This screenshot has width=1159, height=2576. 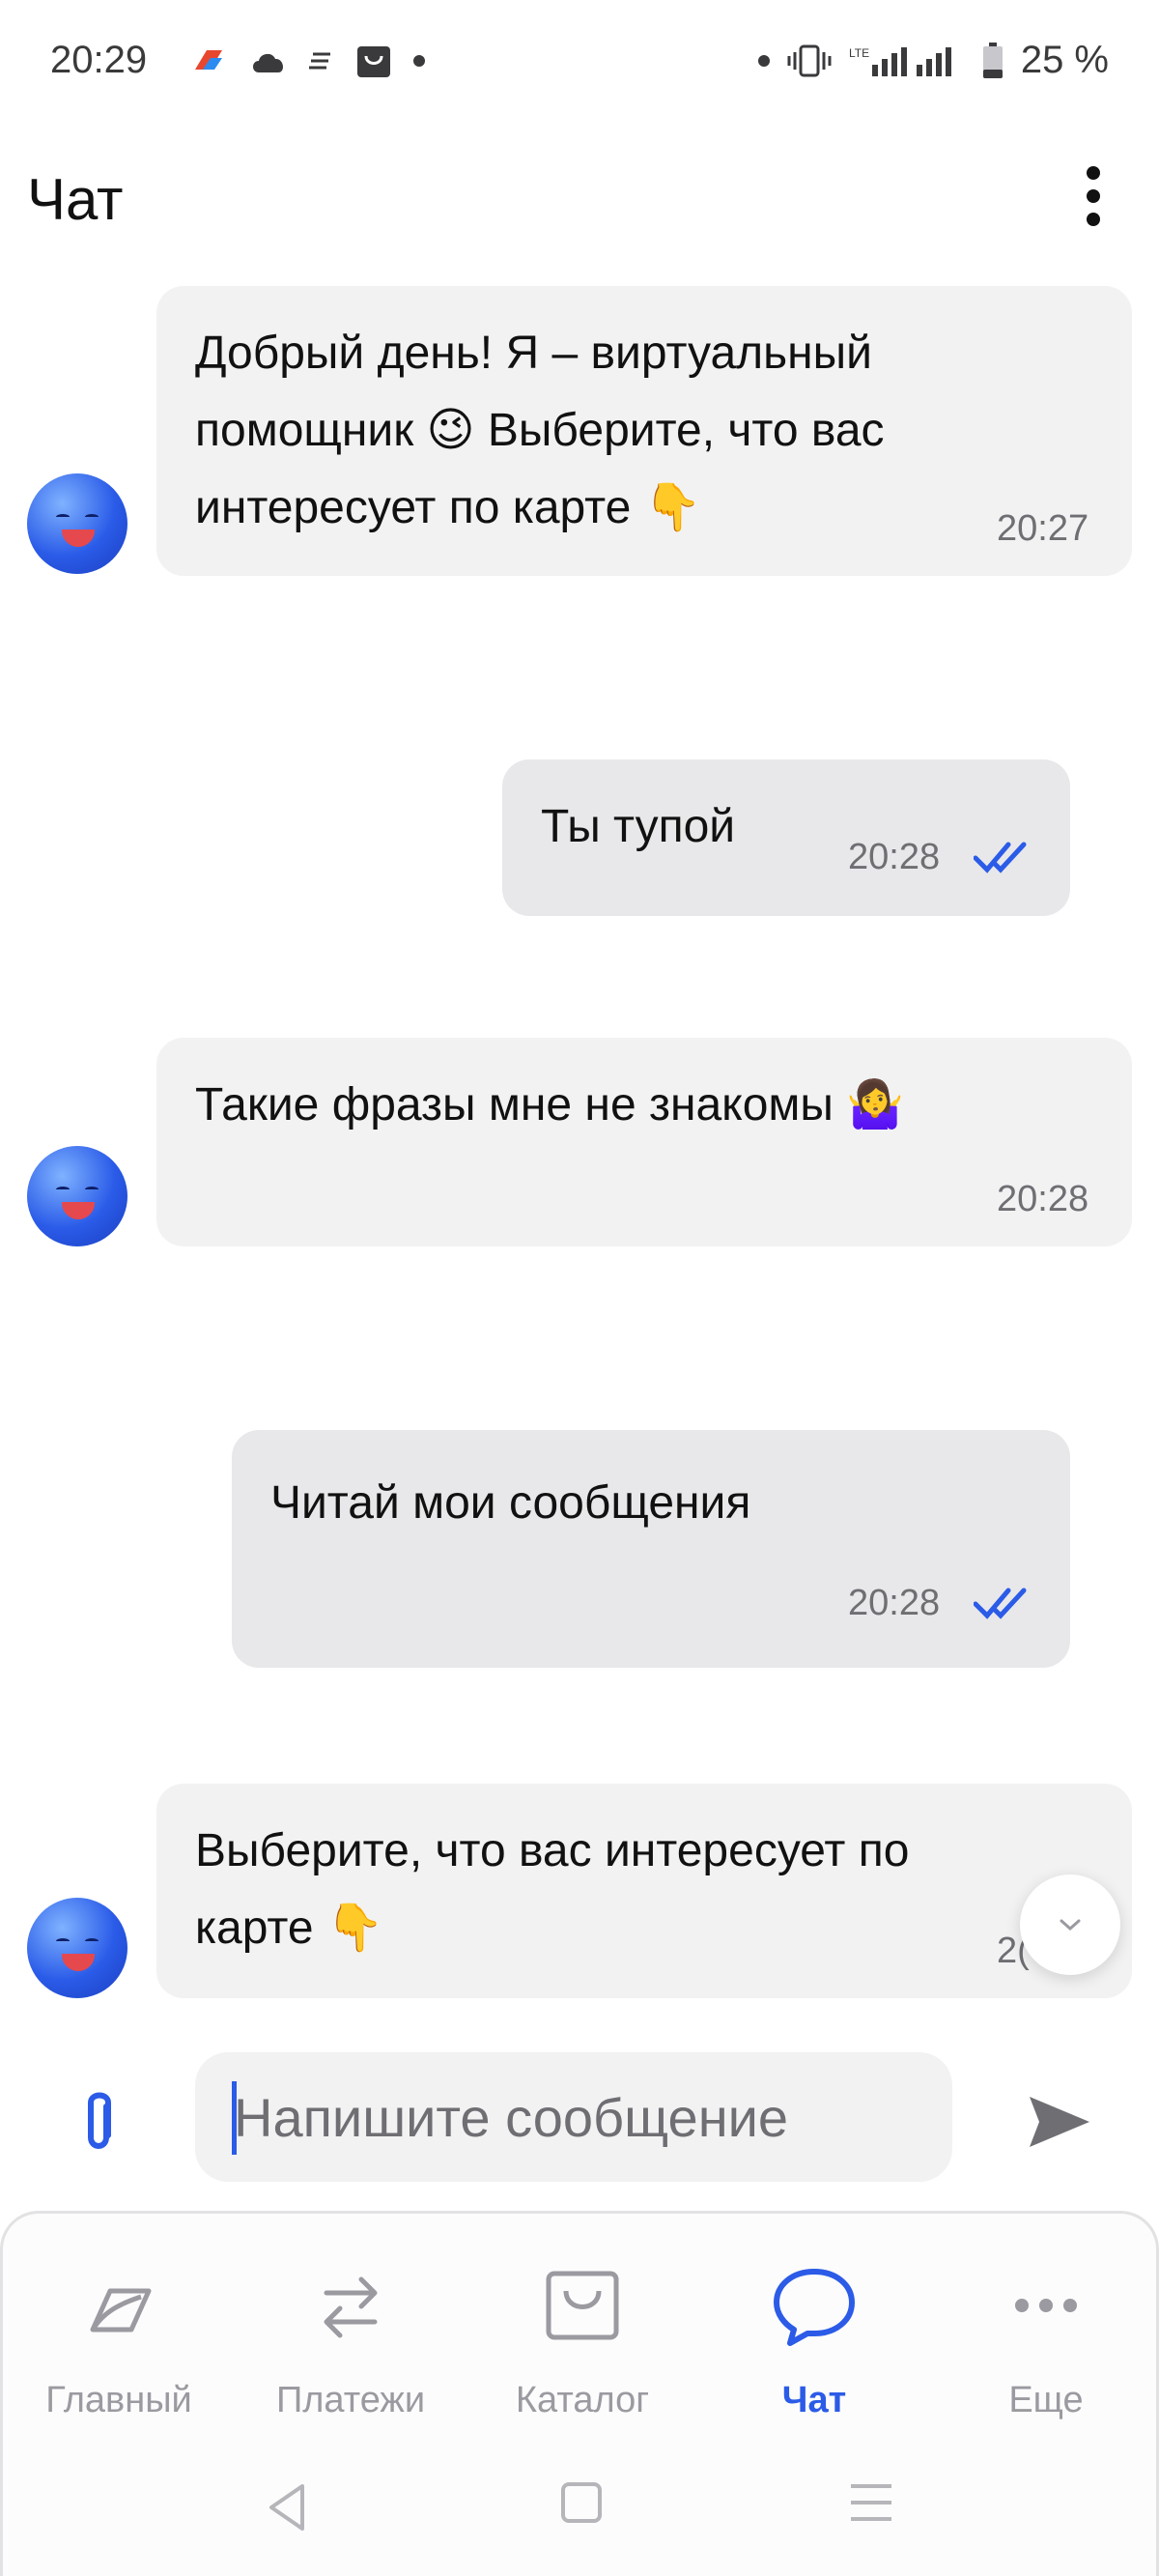 What do you see at coordinates (579, 199) in the screenshot?
I see `chat-header: Чат` at bounding box center [579, 199].